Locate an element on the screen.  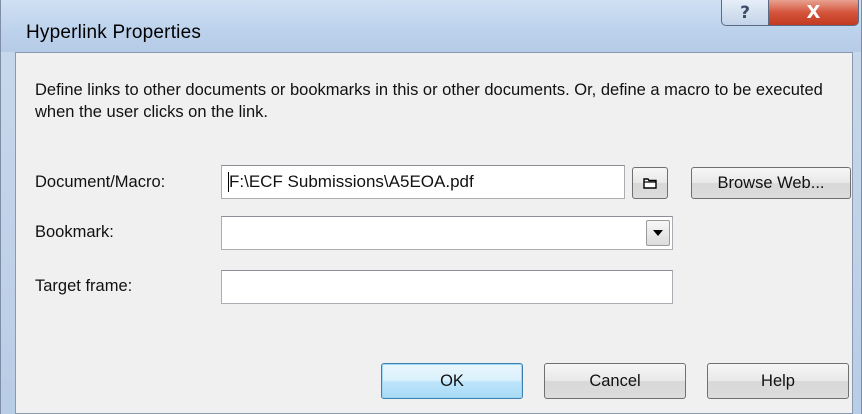
bookmark-label: Bookmark: is located at coordinates (74, 232).